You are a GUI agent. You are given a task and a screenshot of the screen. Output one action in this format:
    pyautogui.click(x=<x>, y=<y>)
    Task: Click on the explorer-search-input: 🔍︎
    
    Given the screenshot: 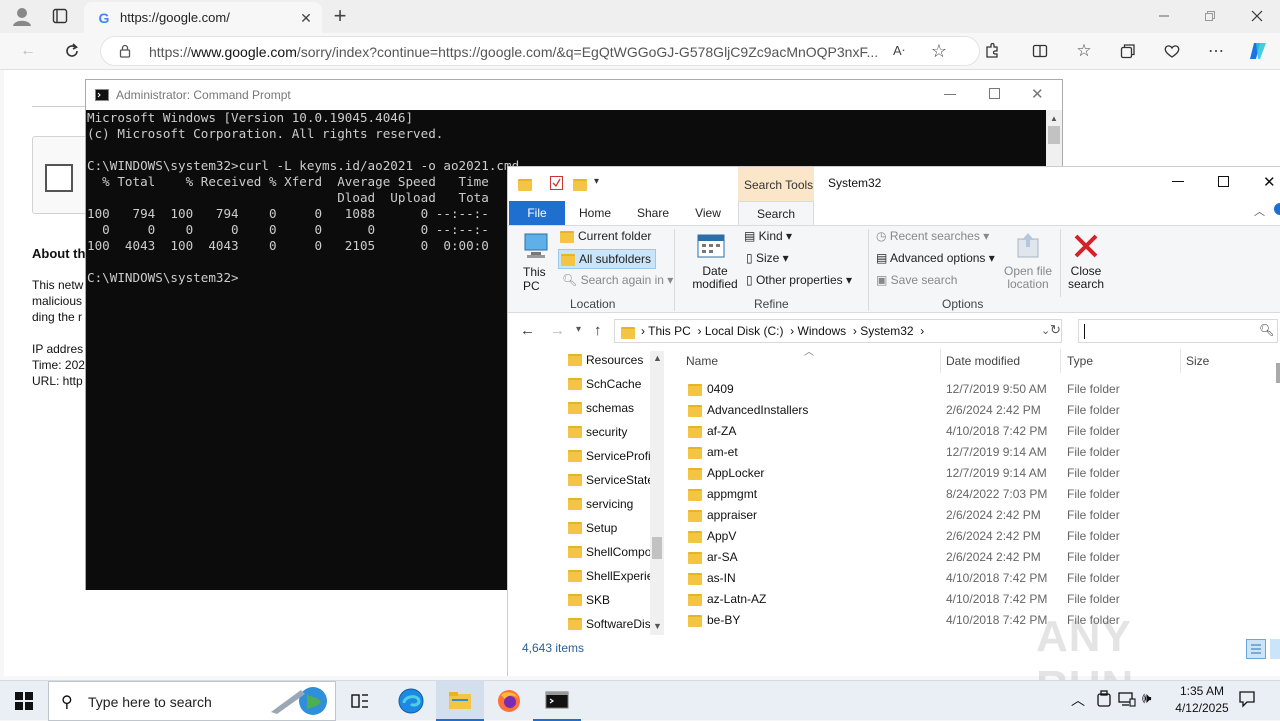 What is the action you would take?
    pyautogui.click(x=1178, y=331)
    